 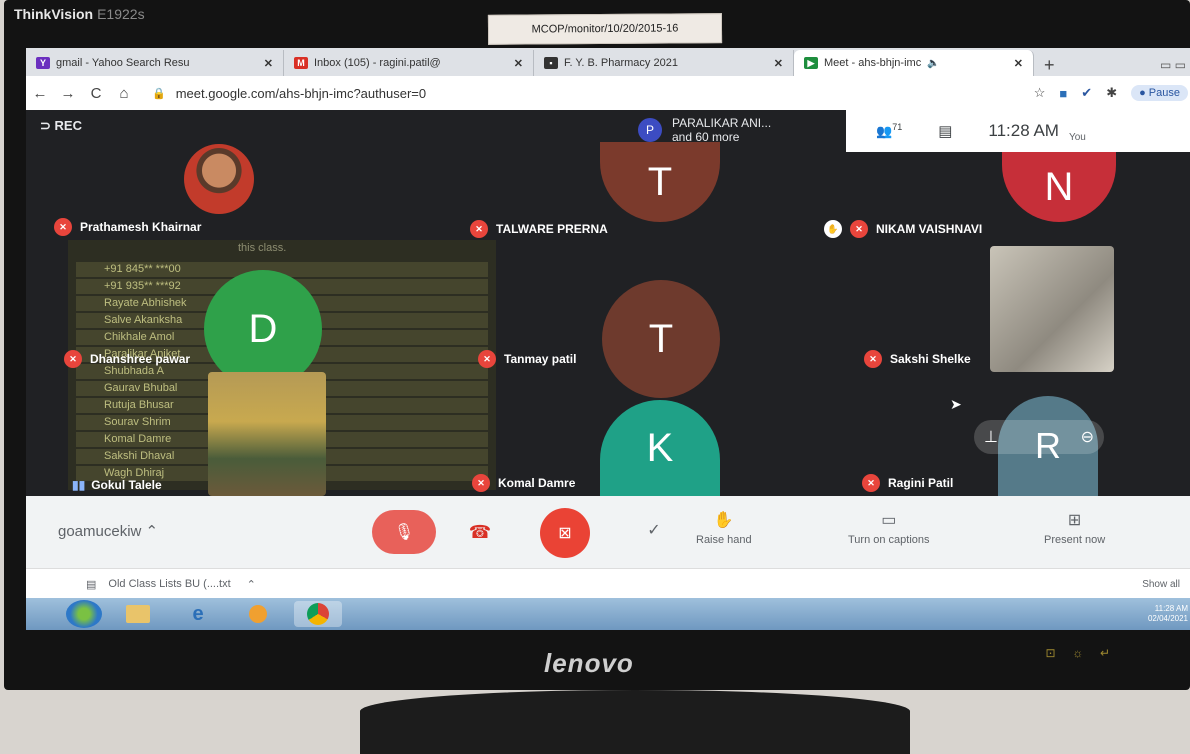 What do you see at coordinates (1049, 65) in the screenshot?
I see `new-tab-button: +` at bounding box center [1049, 65].